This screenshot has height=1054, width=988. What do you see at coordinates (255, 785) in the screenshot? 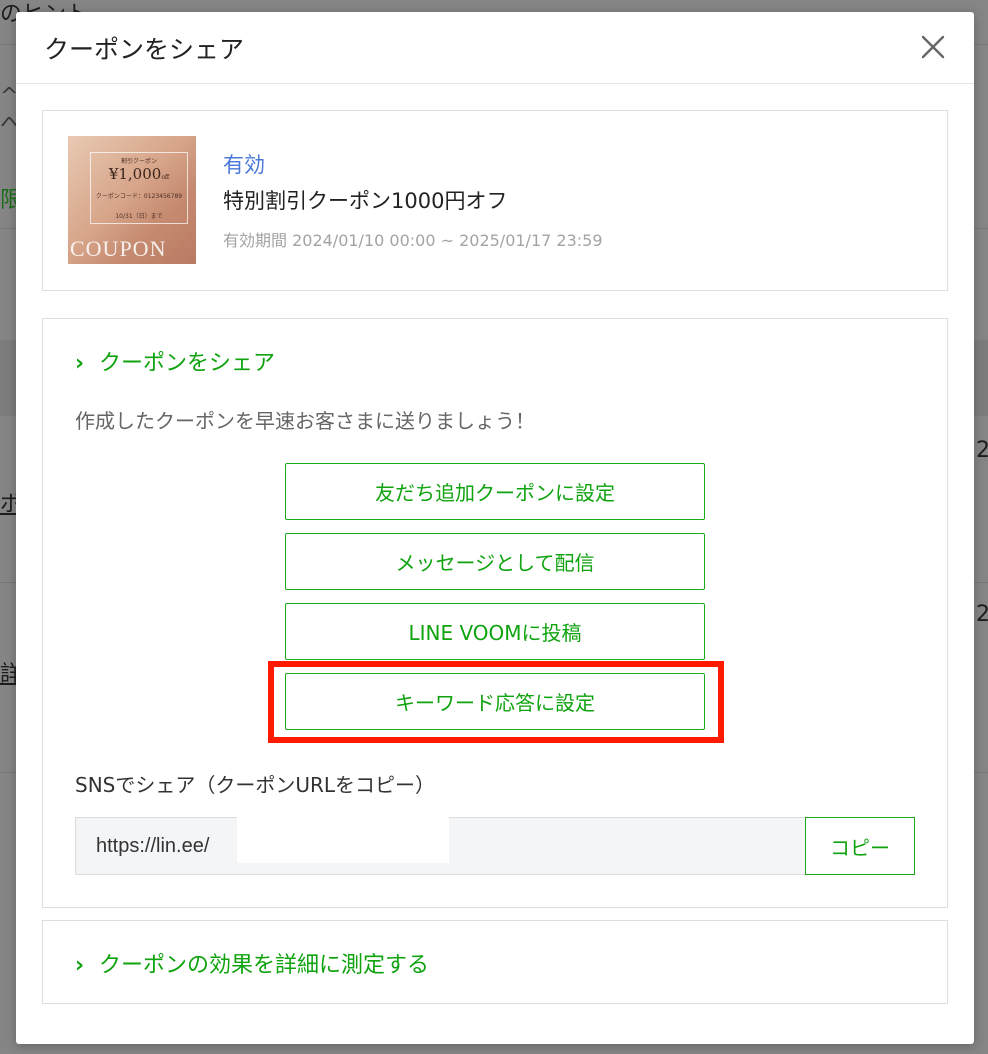
I see `sns-share-label: SNSでシェア（クーポンURLをコピー）` at bounding box center [255, 785].